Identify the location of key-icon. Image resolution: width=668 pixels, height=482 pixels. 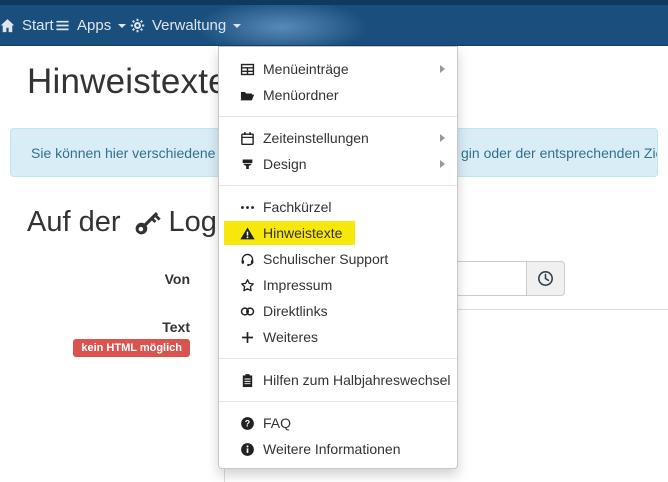
(147, 223).